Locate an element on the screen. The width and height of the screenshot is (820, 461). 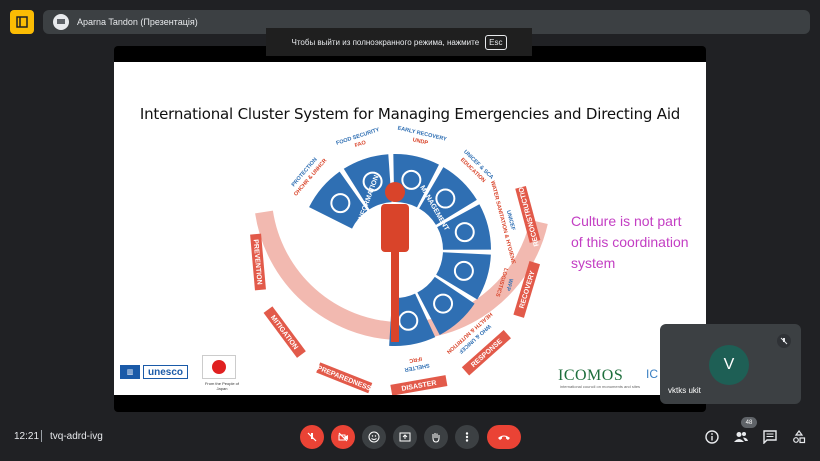
cluster-label: FAO is located at coordinates (360, 144).